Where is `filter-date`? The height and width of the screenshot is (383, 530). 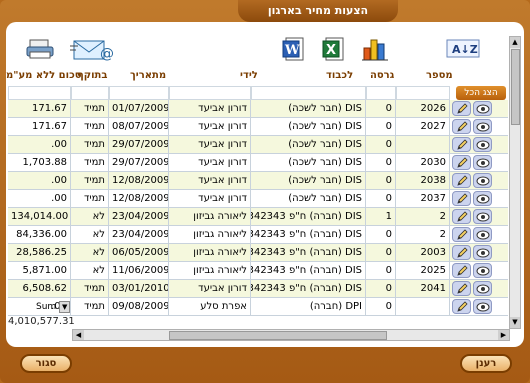
filter-date is located at coordinates (139, 93).